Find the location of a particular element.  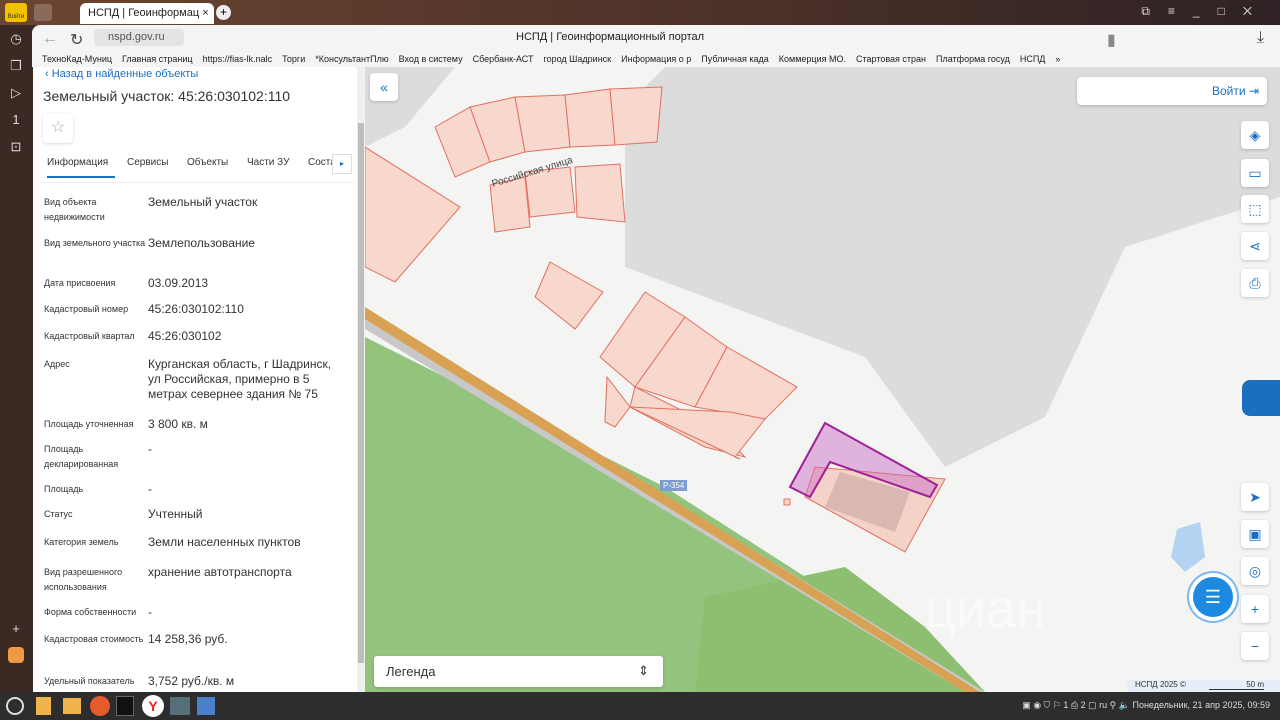

print-button: ⎙ is located at coordinates (1255, 283).